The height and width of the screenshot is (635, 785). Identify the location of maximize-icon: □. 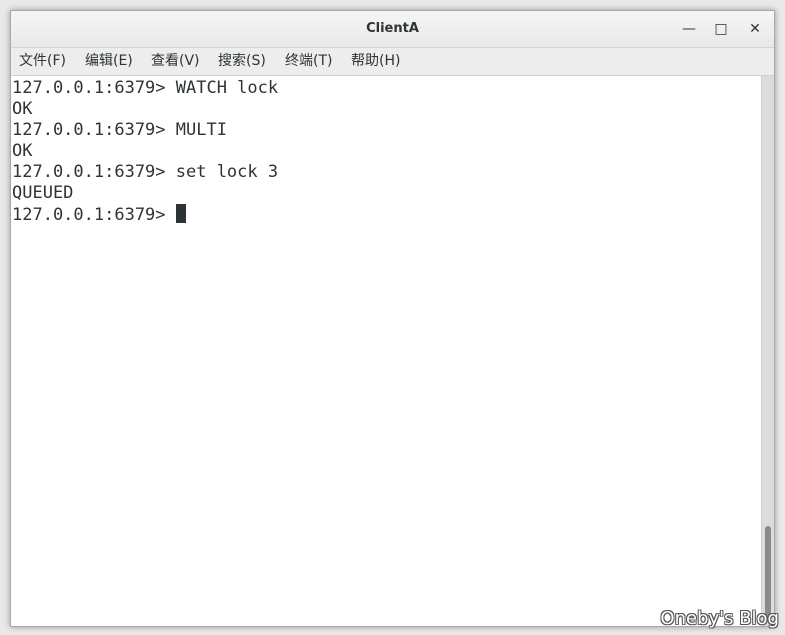
(721, 29).